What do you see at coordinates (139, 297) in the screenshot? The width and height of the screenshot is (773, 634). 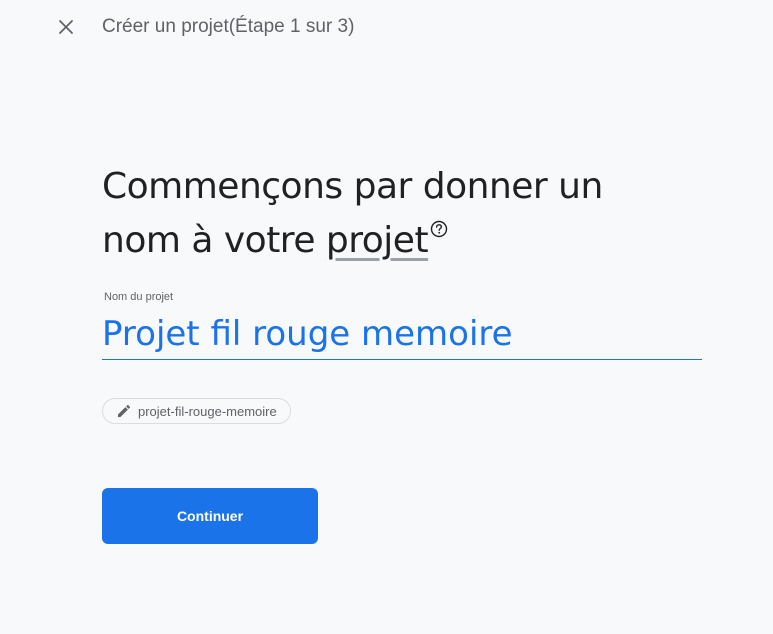 I see `project-name-label: Nom du projet` at bounding box center [139, 297].